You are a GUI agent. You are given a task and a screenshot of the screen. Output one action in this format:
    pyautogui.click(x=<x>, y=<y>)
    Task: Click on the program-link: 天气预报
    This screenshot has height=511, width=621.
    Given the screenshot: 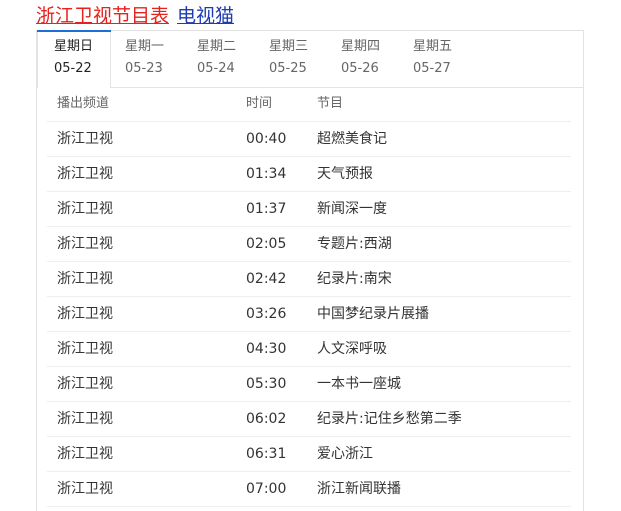 What is the action you would take?
    pyautogui.click(x=345, y=174)
    